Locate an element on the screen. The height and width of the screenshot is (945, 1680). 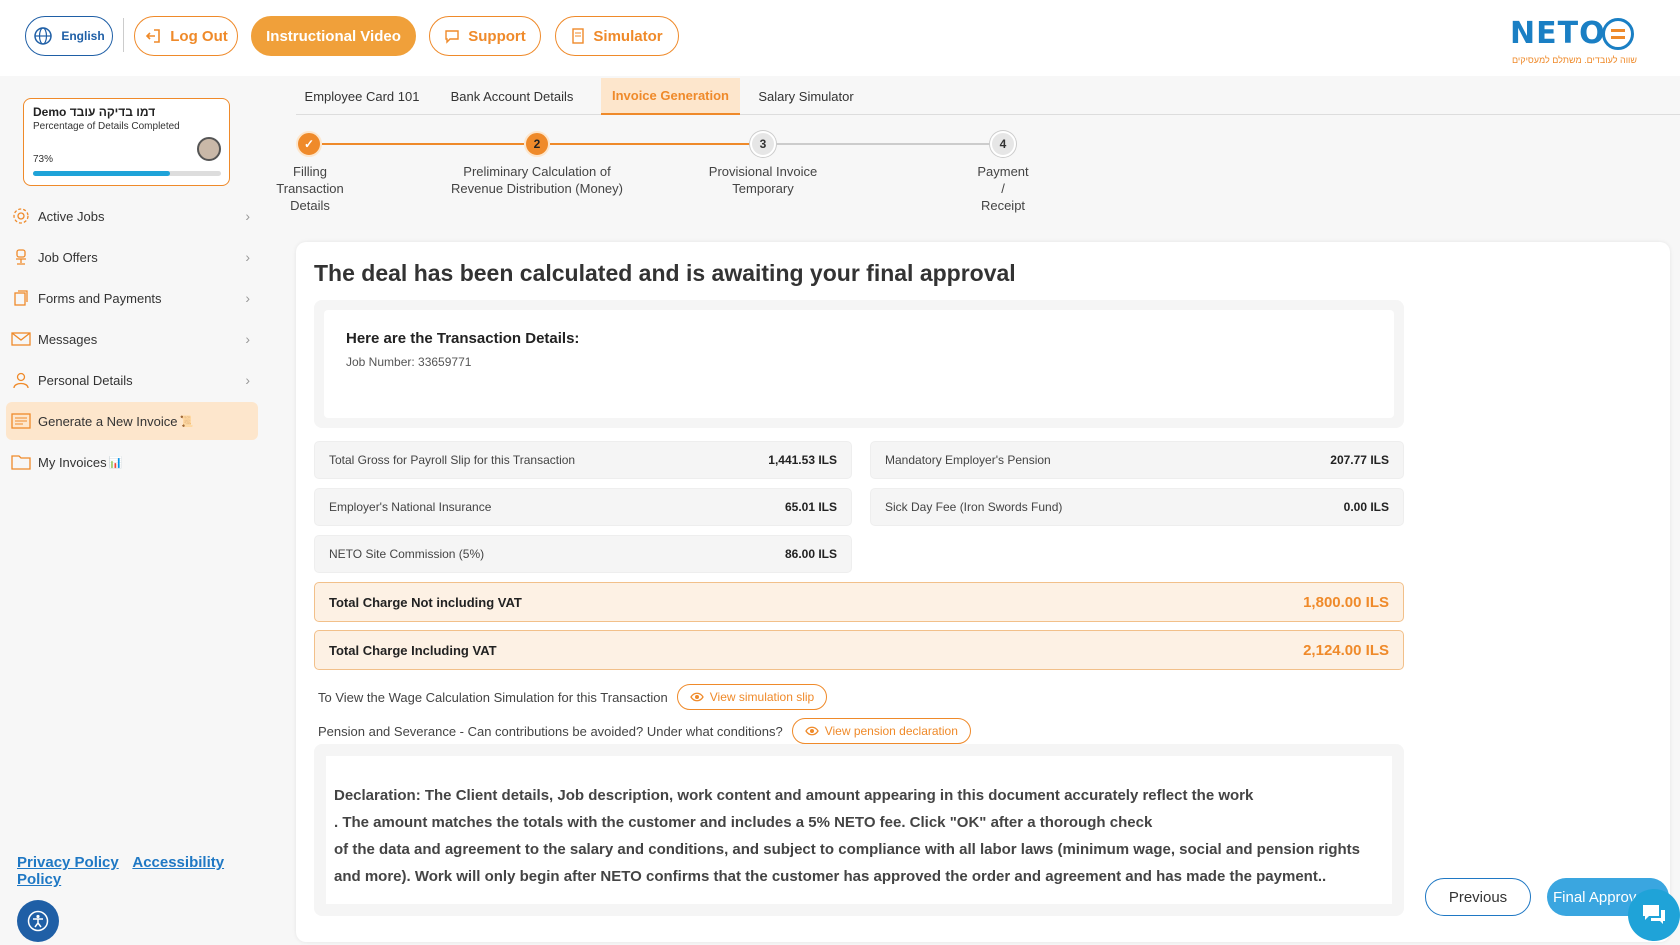
divider is located at coordinates (123, 35).